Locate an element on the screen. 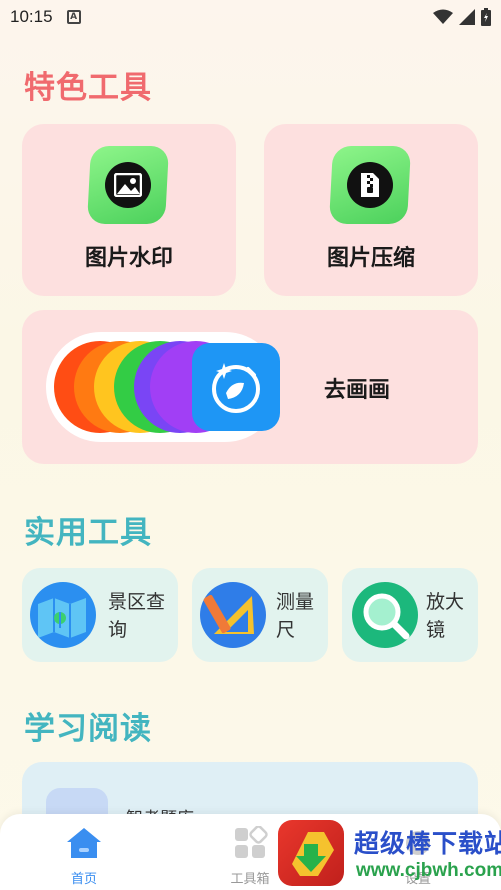 The height and width of the screenshot is (890, 501). scenic-query-label: 景区查询 is located at coordinates (137, 616).